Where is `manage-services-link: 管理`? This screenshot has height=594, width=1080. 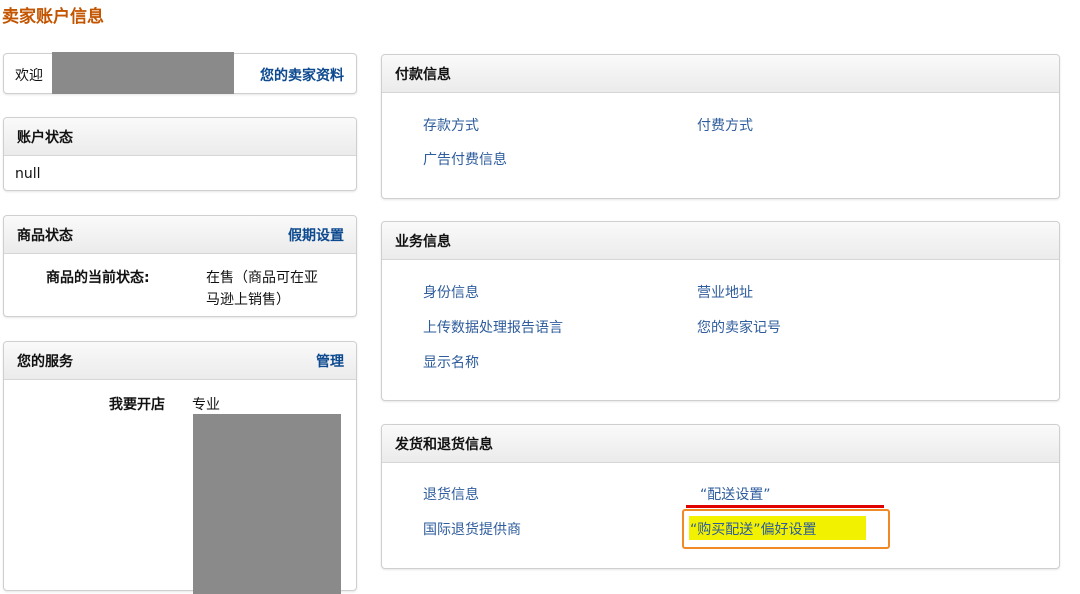 manage-services-link: 管理 is located at coordinates (330, 361).